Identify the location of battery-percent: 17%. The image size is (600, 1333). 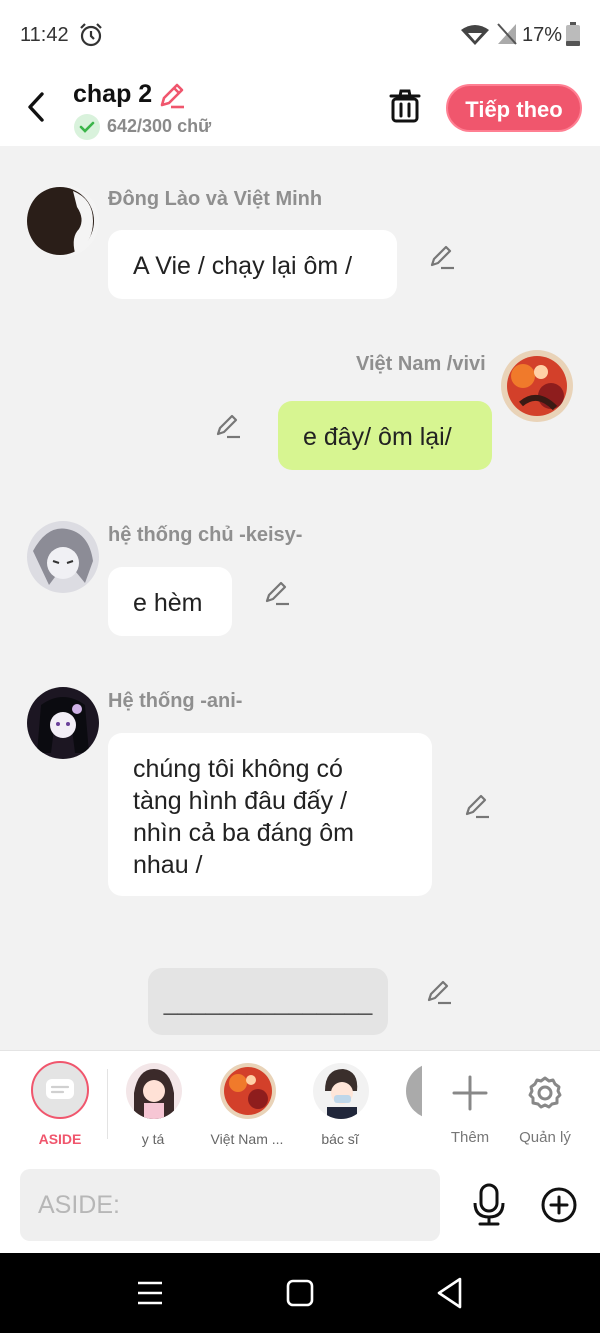
(542, 35).